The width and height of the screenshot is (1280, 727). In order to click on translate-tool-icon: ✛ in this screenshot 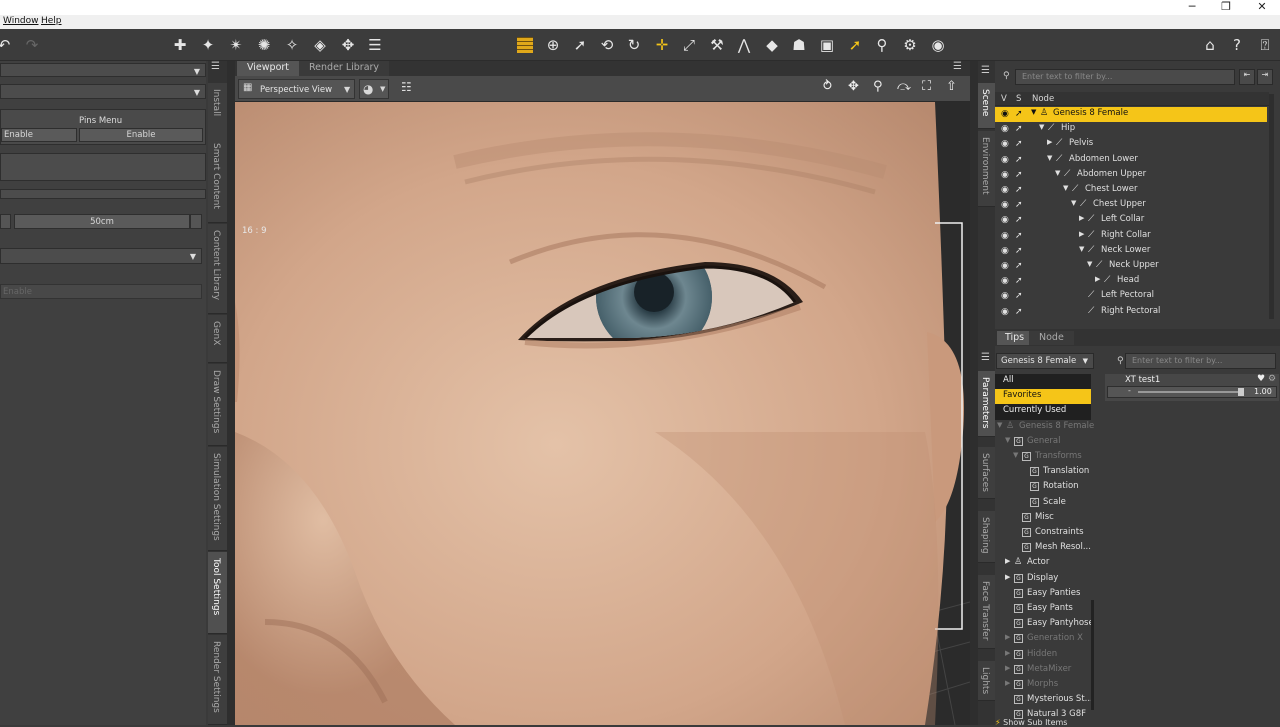, I will do `click(662, 45)`.